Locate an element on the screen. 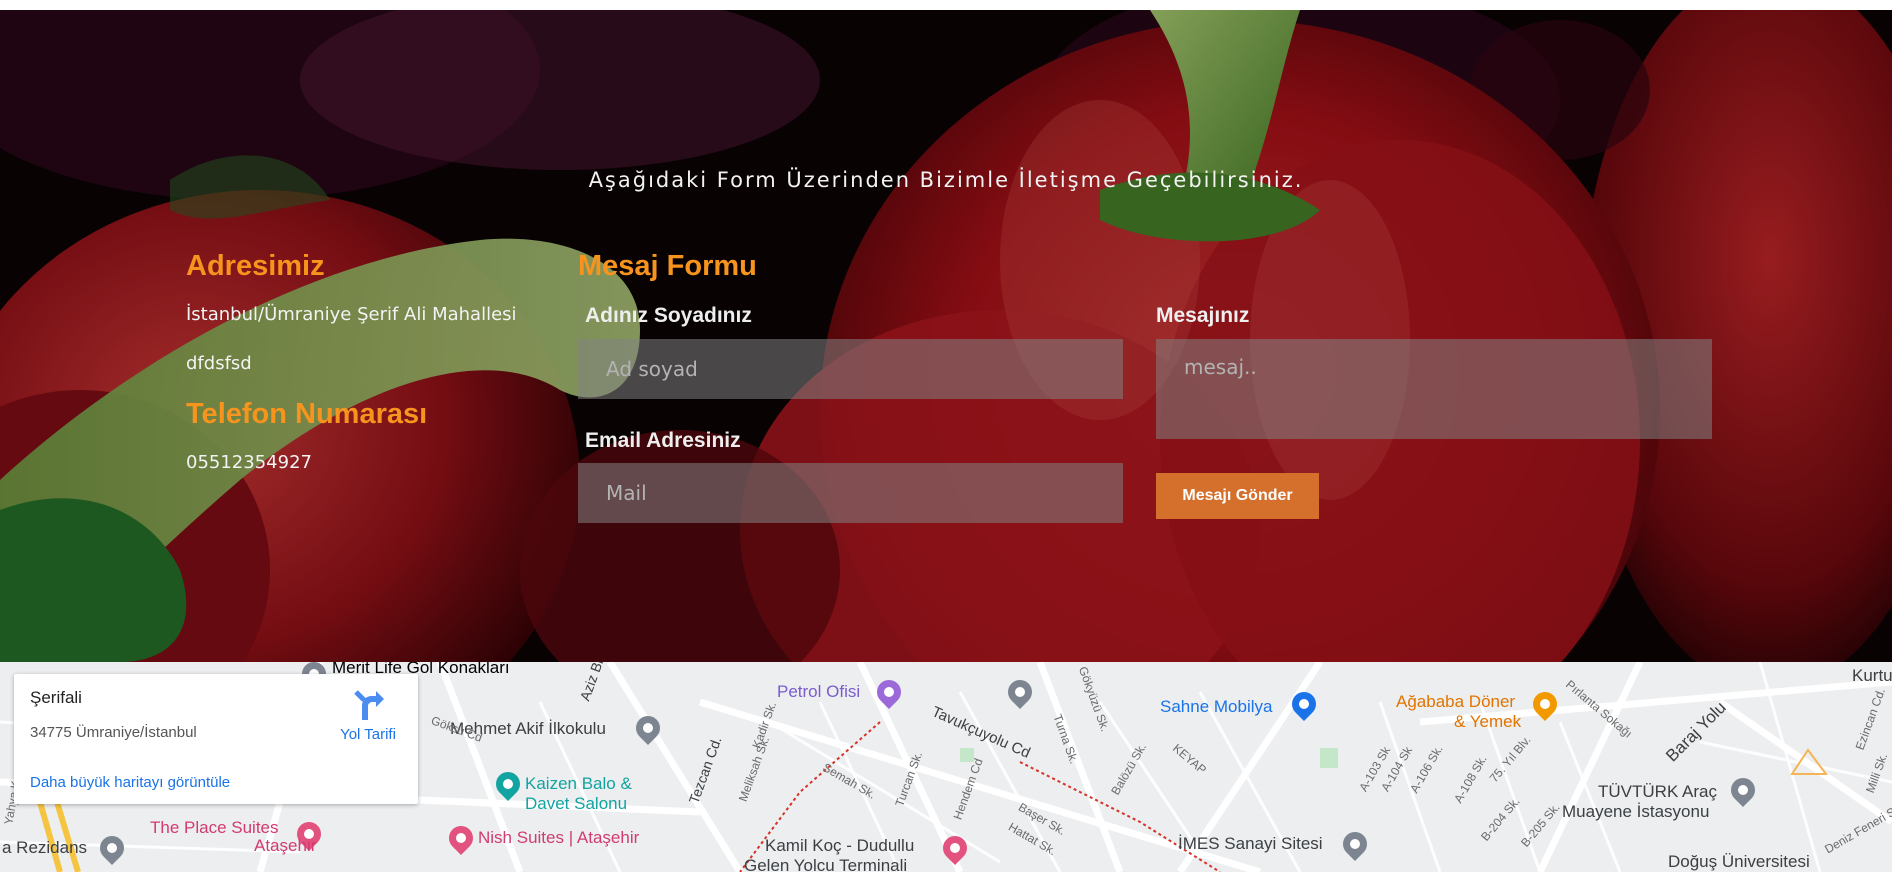 The image size is (1892, 872). address-line-1: İstanbul/Ümraniye Şerif Ali Mahallesi is located at coordinates (351, 314).